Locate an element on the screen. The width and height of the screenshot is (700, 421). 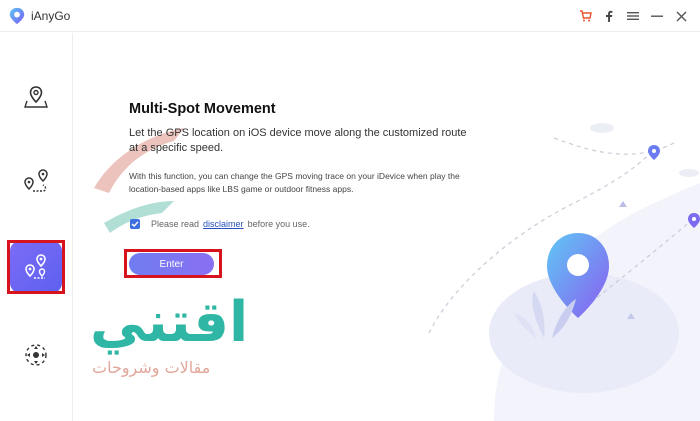
disclaimer-link: disclaimer is located at coordinates (223, 224).